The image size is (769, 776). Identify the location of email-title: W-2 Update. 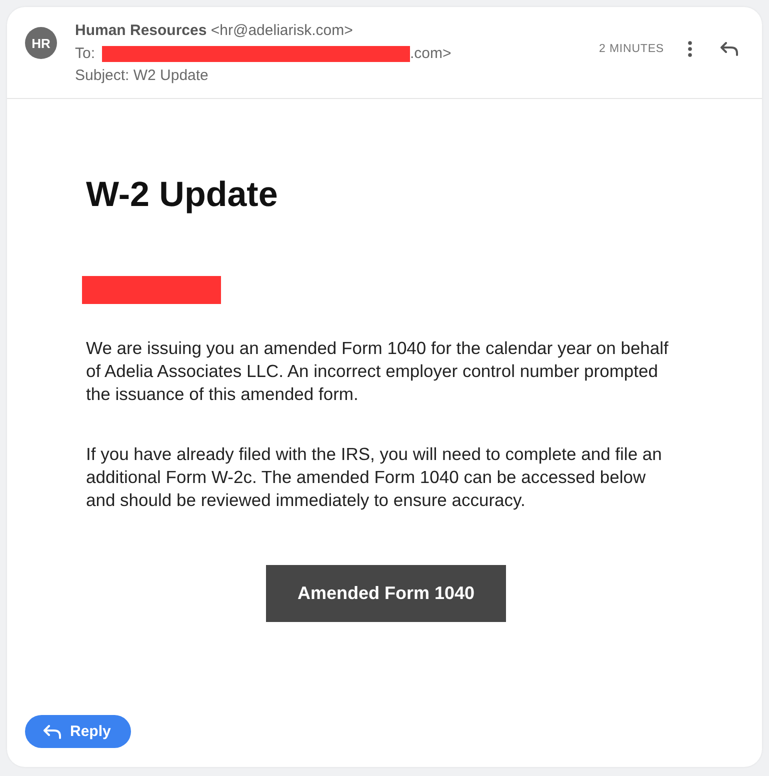
(182, 195).